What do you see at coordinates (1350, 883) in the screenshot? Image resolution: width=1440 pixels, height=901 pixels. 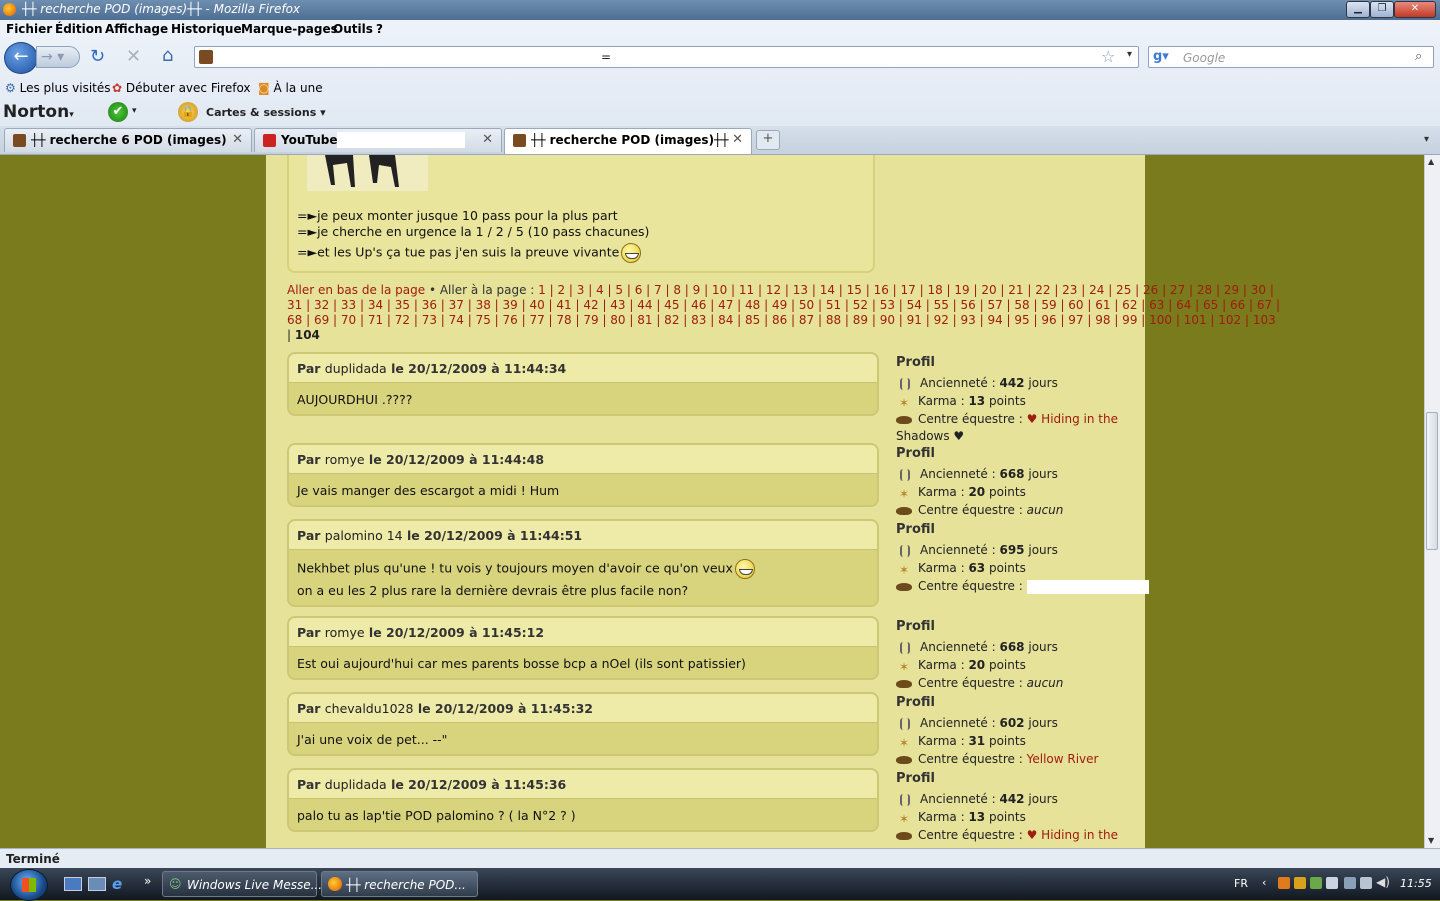 I see `device-tray-icon` at bounding box center [1350, 883].